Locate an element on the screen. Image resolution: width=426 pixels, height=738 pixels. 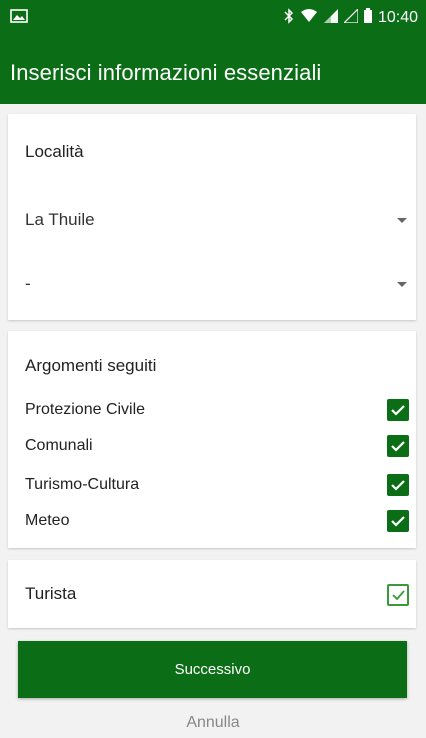
location-dropdown-value: La Thuile is located at coordinates (60, 219).